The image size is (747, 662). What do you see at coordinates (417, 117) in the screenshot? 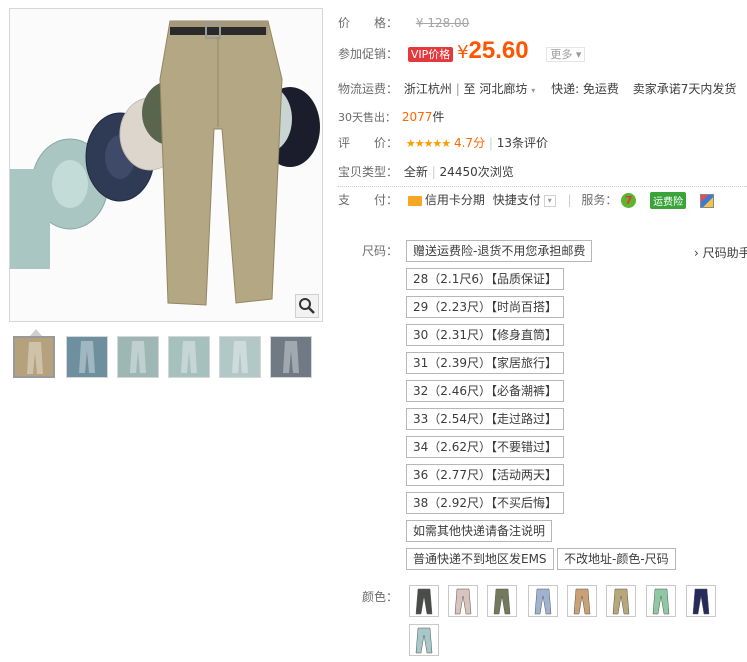
I see `sales-count: 2077` at bounding box center [417, 117].